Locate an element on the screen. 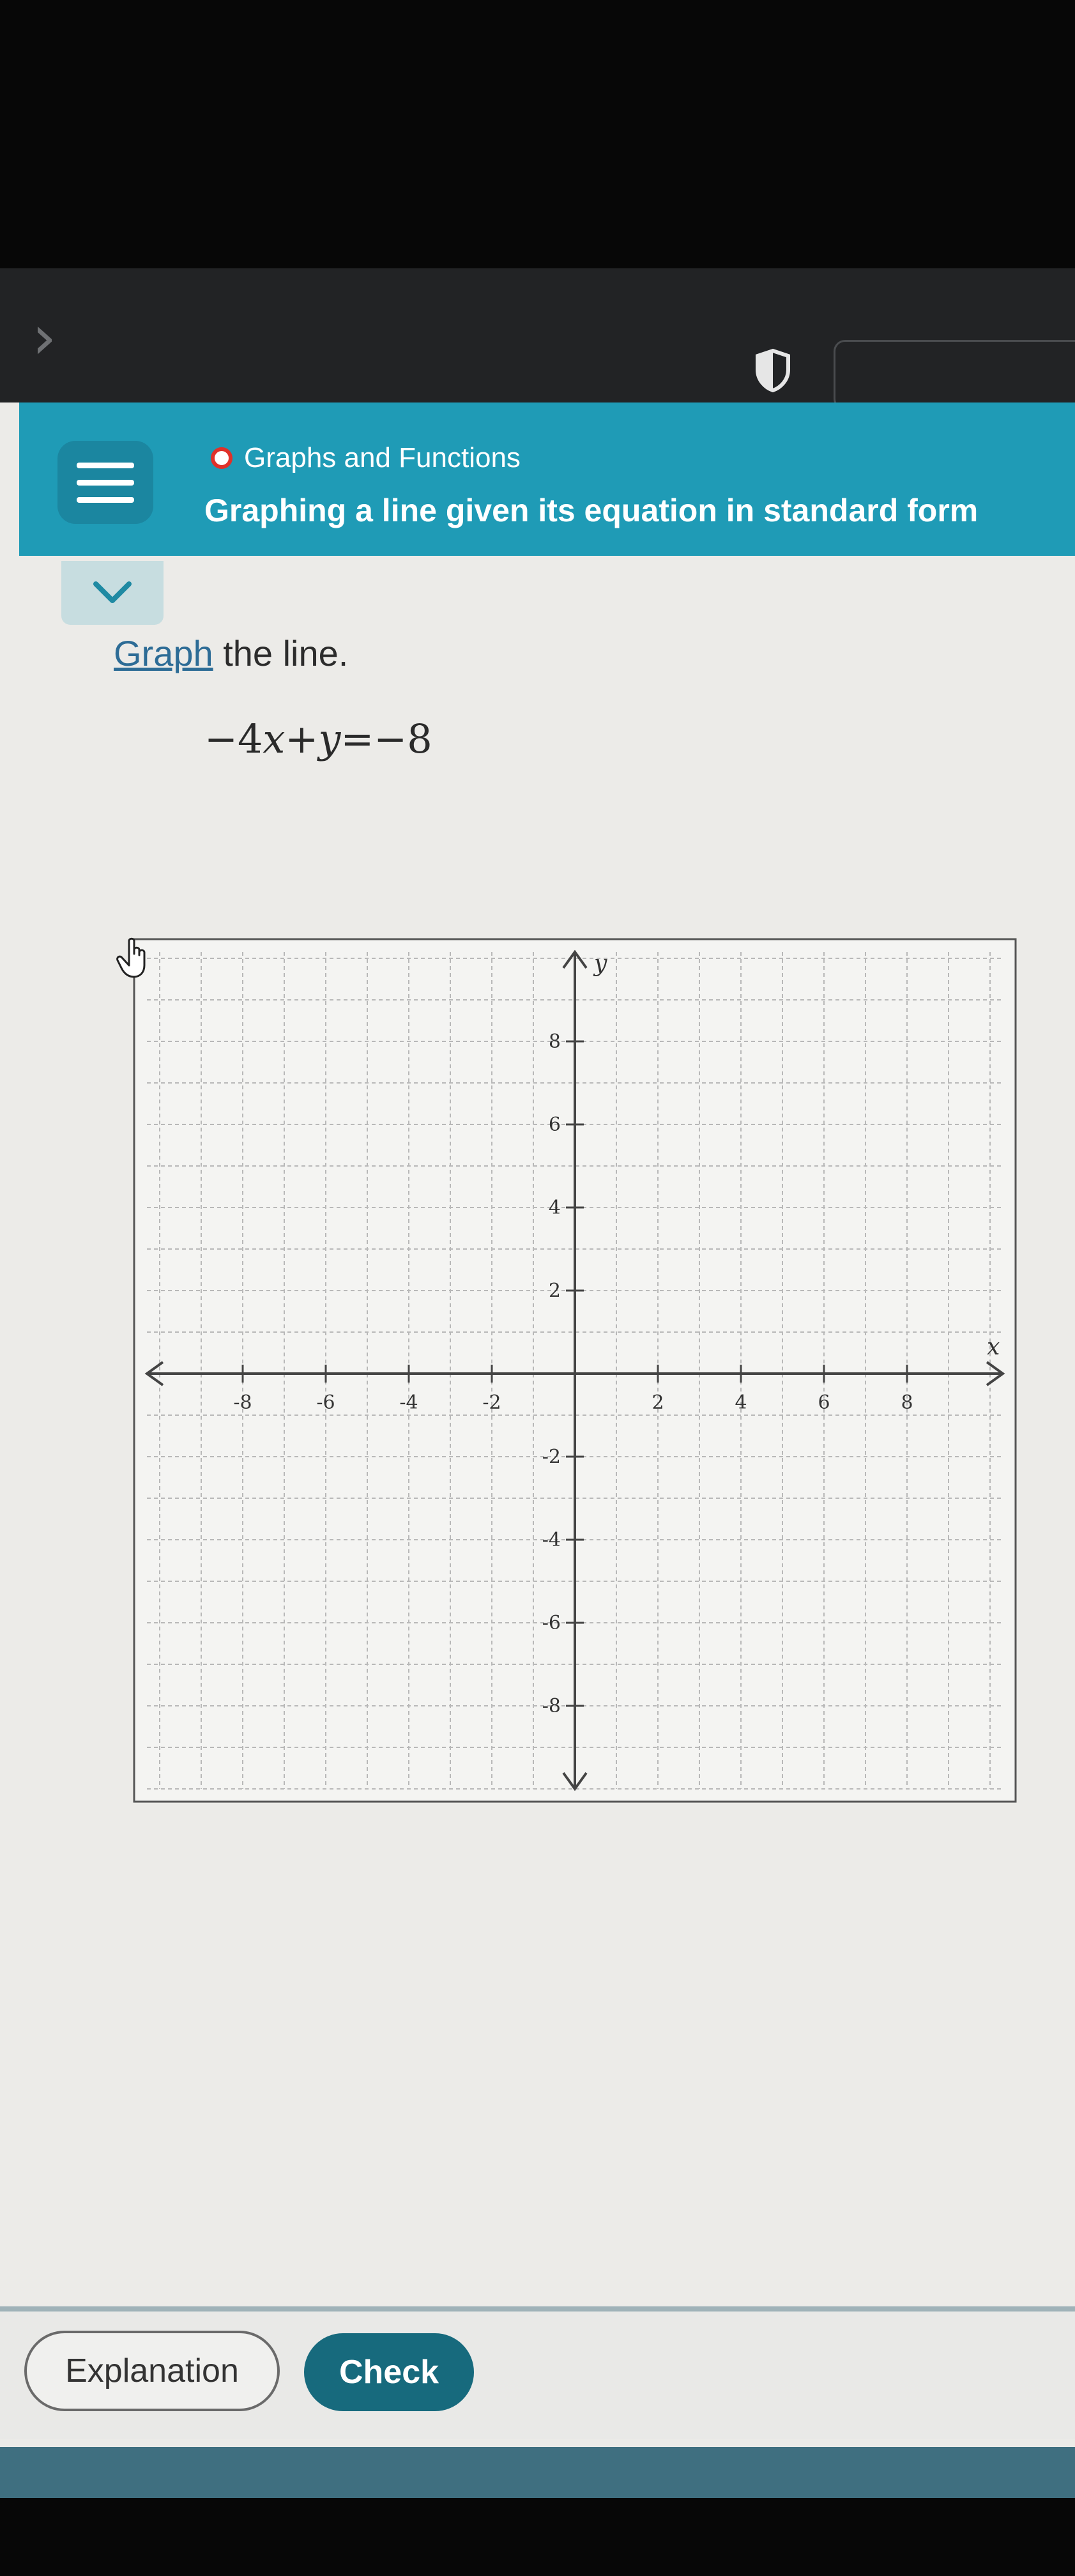 Image resolution: width=1075 pixels, height=2576 pixels. status-dot-icon is located at coordinates (222, 458).